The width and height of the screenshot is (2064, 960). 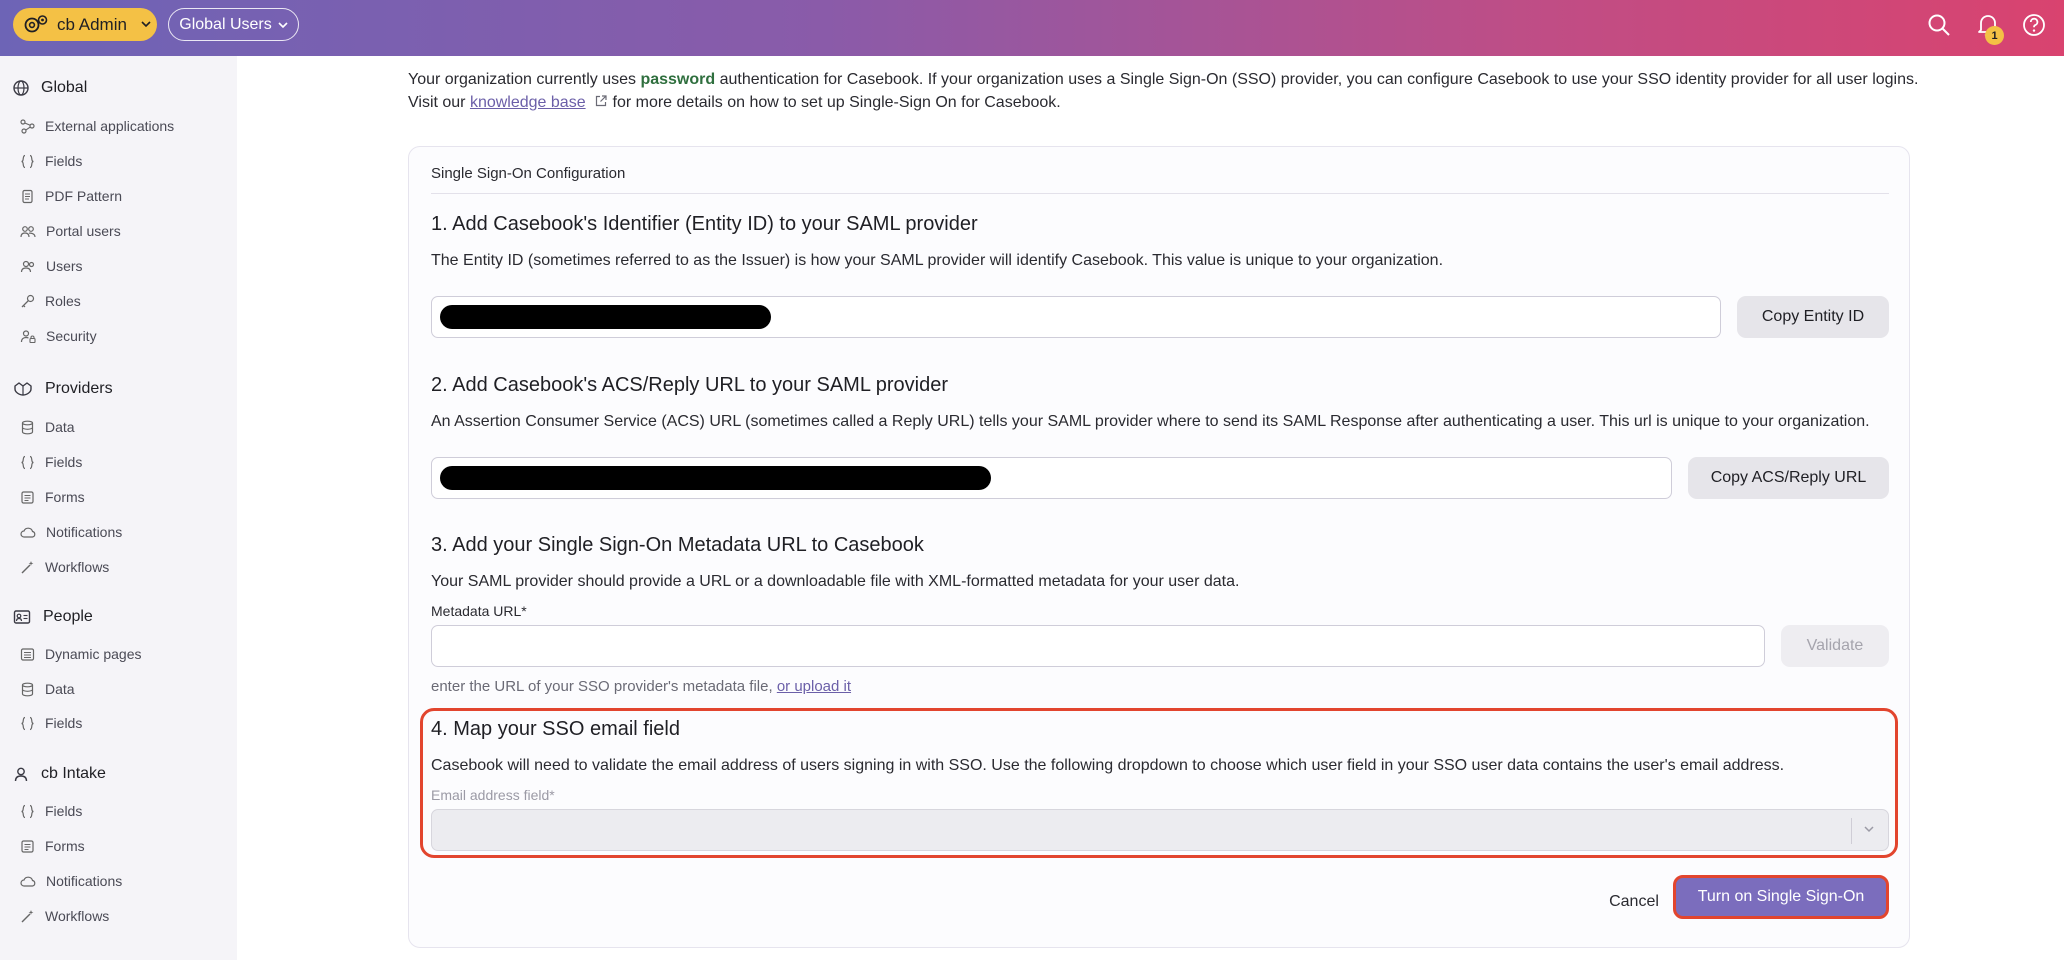 I want to click on intake-user-icon, so click(x=21, y=774).